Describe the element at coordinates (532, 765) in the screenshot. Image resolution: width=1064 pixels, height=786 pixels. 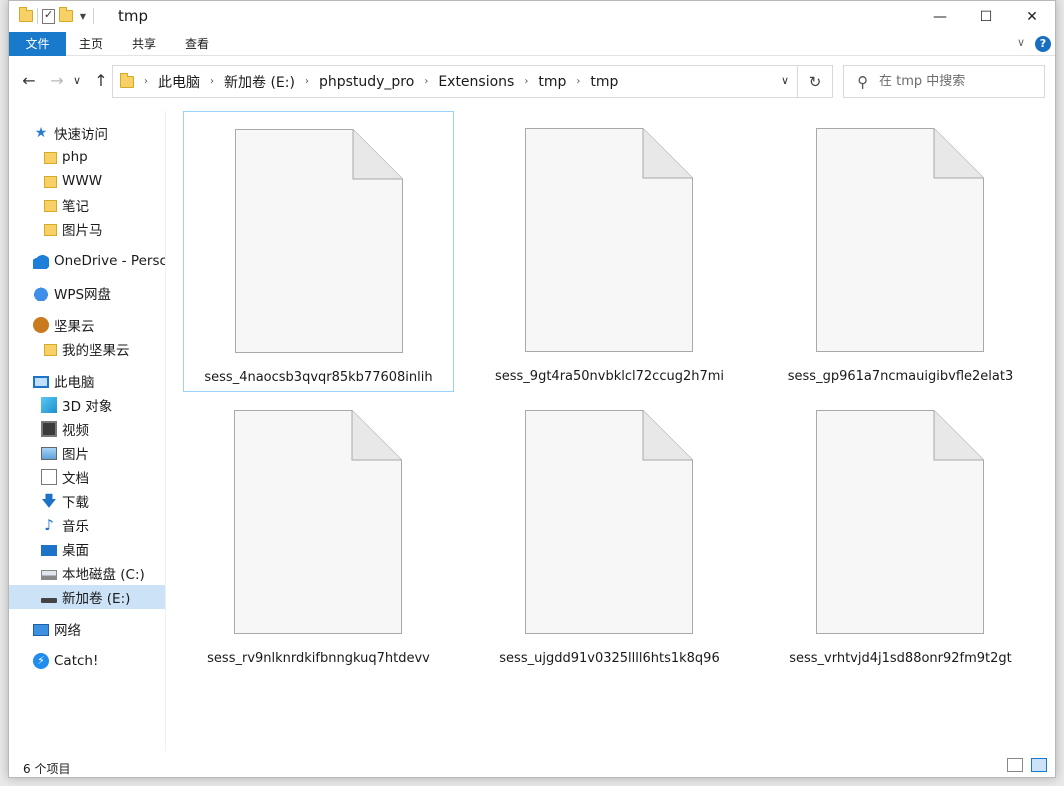
I see `status-bar: 6 个项目` at that location.